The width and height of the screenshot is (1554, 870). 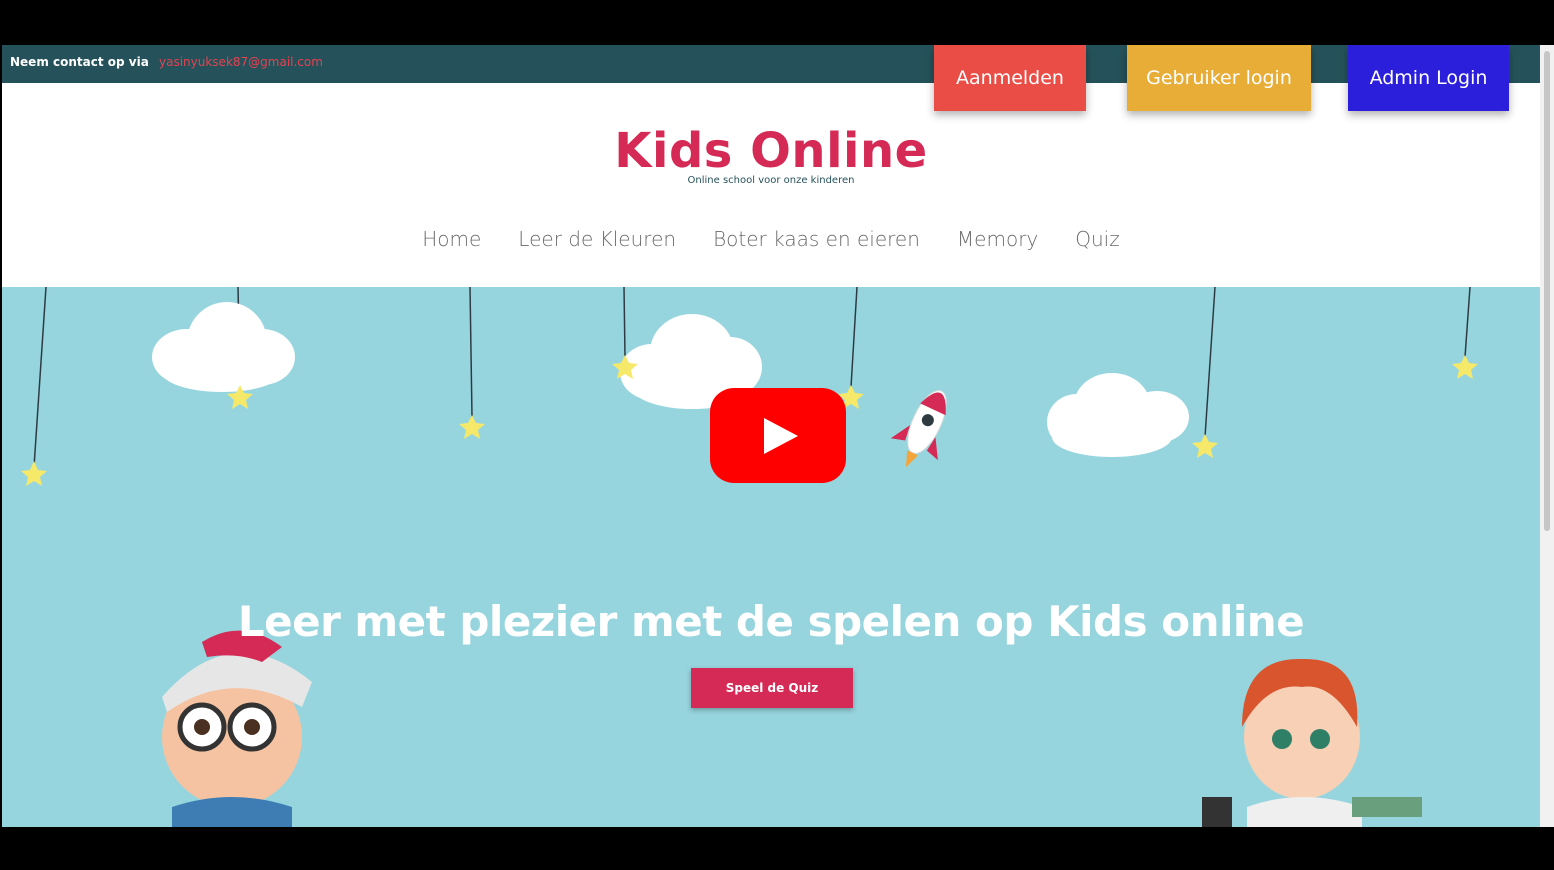 What do you see at coordinates (237, 728) in the screenshot?
I see `boy-character` at bounding box center [237, 728].